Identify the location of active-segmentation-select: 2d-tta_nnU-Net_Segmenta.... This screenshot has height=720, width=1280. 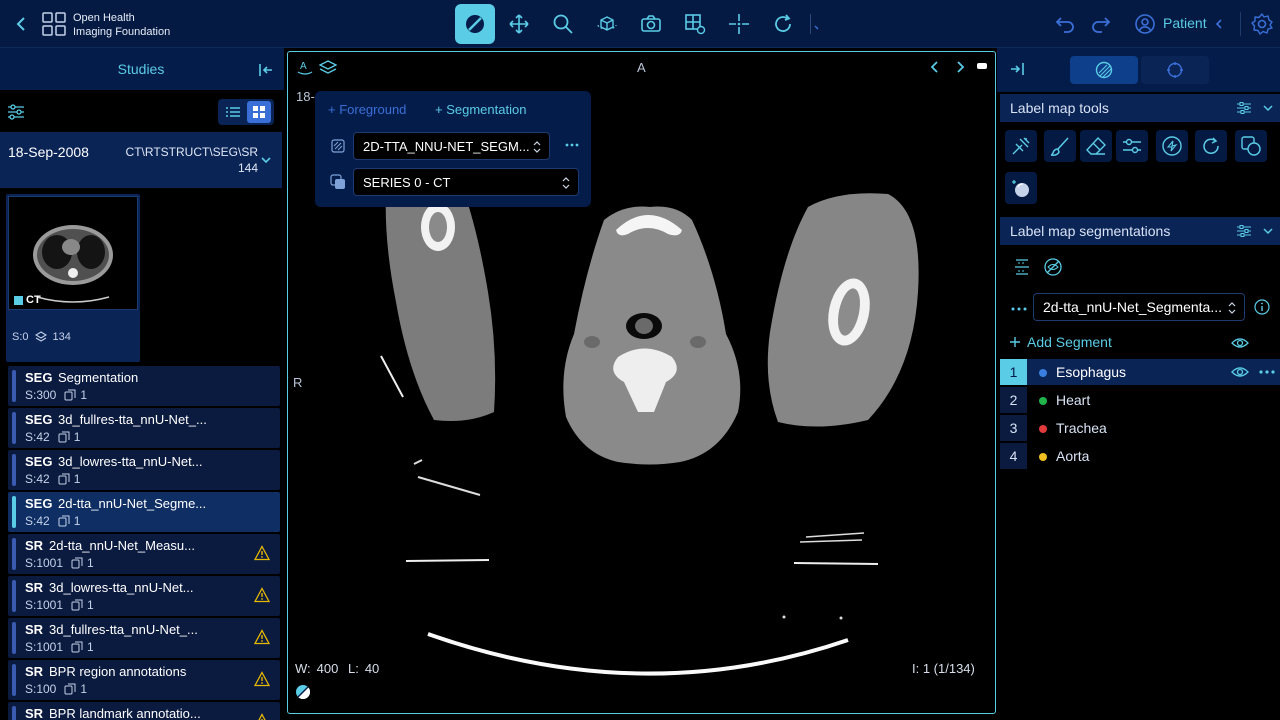
(1139, 307).